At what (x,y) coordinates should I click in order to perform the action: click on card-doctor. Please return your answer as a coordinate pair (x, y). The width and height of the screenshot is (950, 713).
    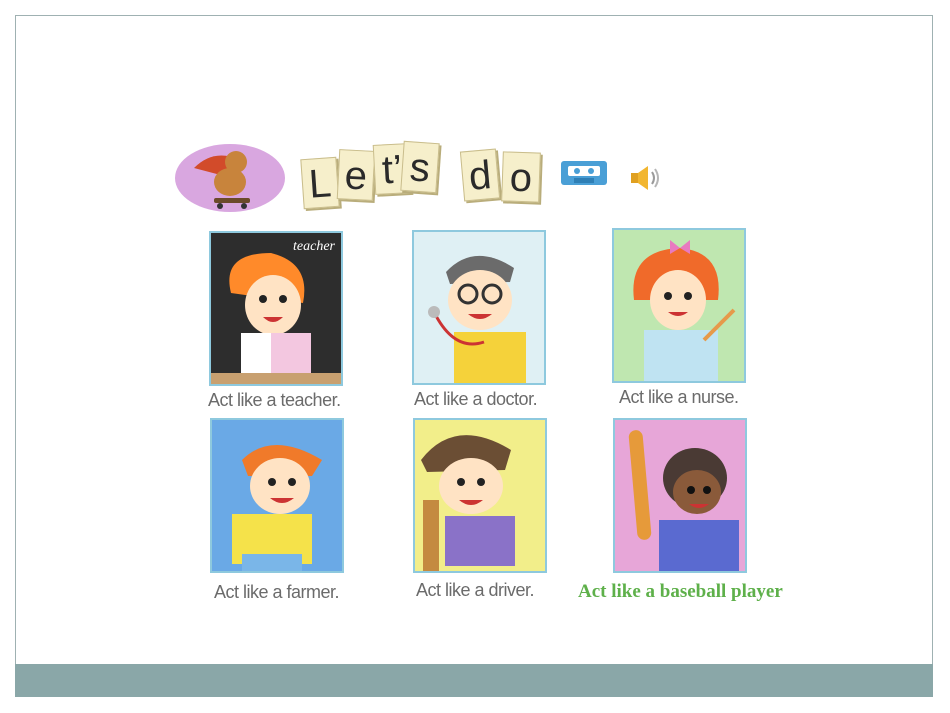
    Looking at the image, I should click on (479, 307).